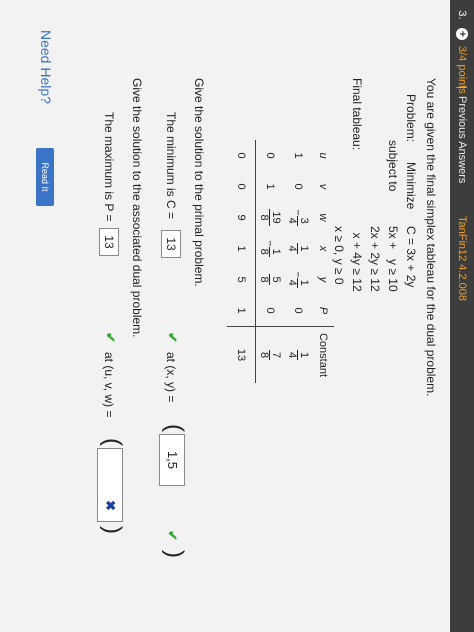 This screenshot has width=474, height=632. I want to click on constraint-3: x + 4y ≥ 12, so click(357, 259).